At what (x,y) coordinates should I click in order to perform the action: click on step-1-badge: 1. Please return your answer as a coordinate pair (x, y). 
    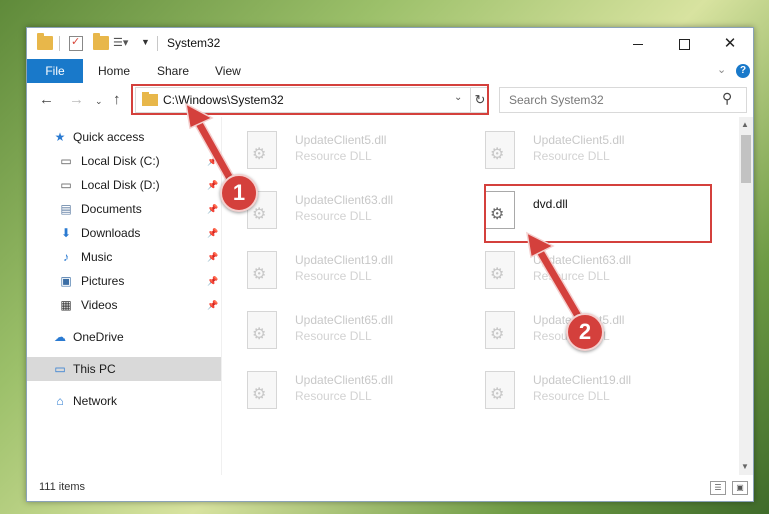
    Looking at the image, I should click on (239, 193).